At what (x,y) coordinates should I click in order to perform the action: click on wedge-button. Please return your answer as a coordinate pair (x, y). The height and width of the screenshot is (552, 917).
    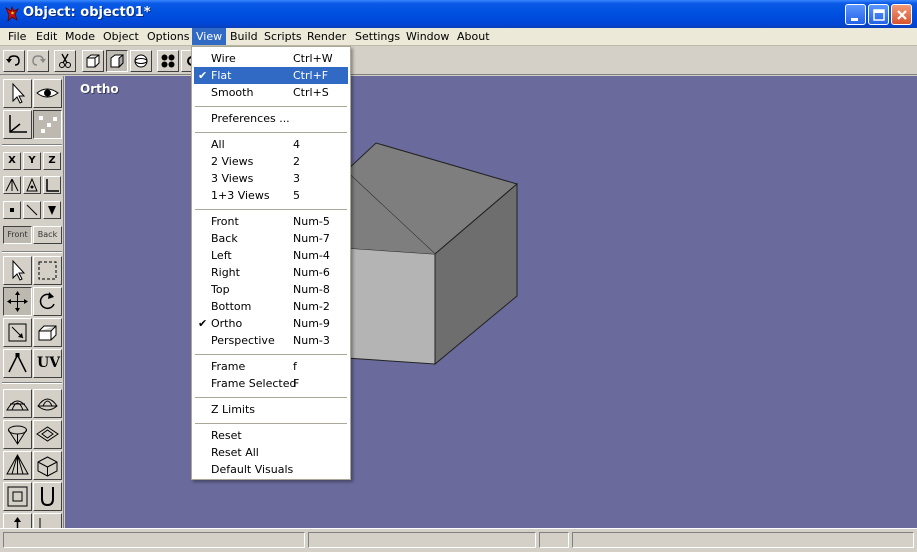
    Looking at the image, I should click on (47, 520).